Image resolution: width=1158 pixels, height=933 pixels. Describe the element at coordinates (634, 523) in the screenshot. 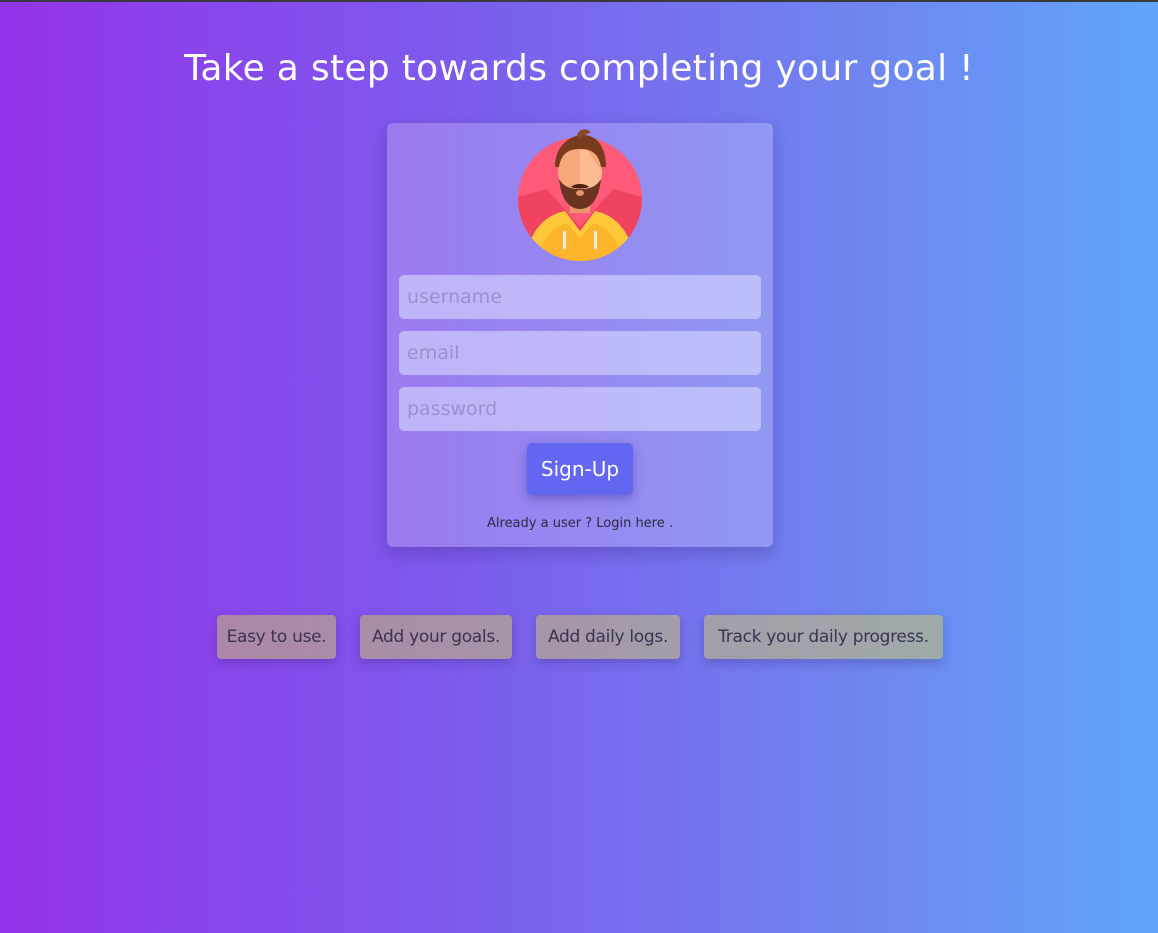

I see `login-link: Login here .` at that location.